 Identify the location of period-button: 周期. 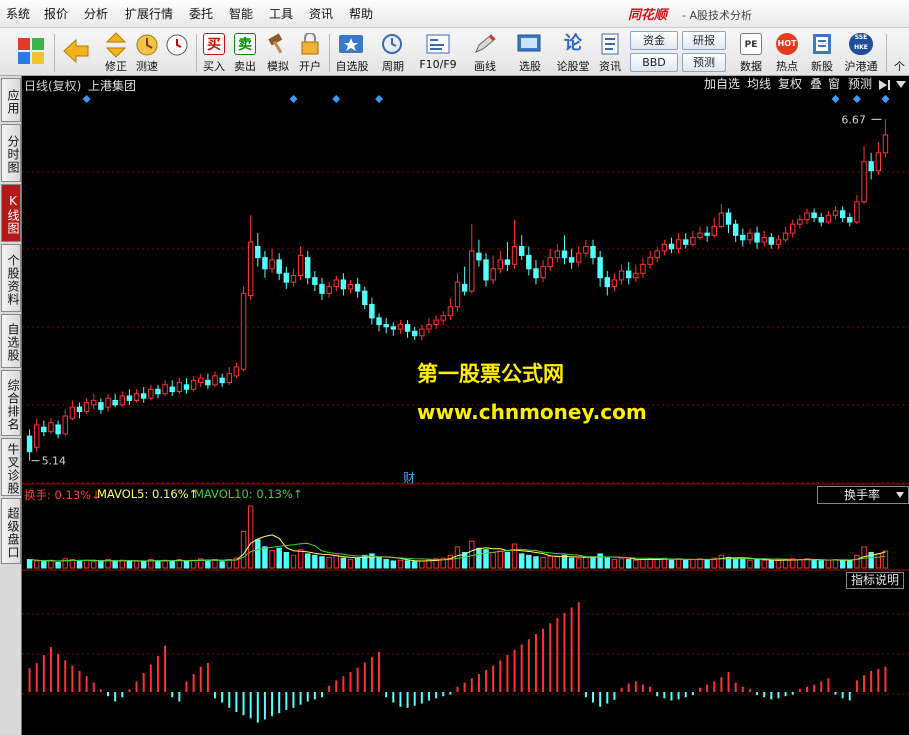
(393, 52).